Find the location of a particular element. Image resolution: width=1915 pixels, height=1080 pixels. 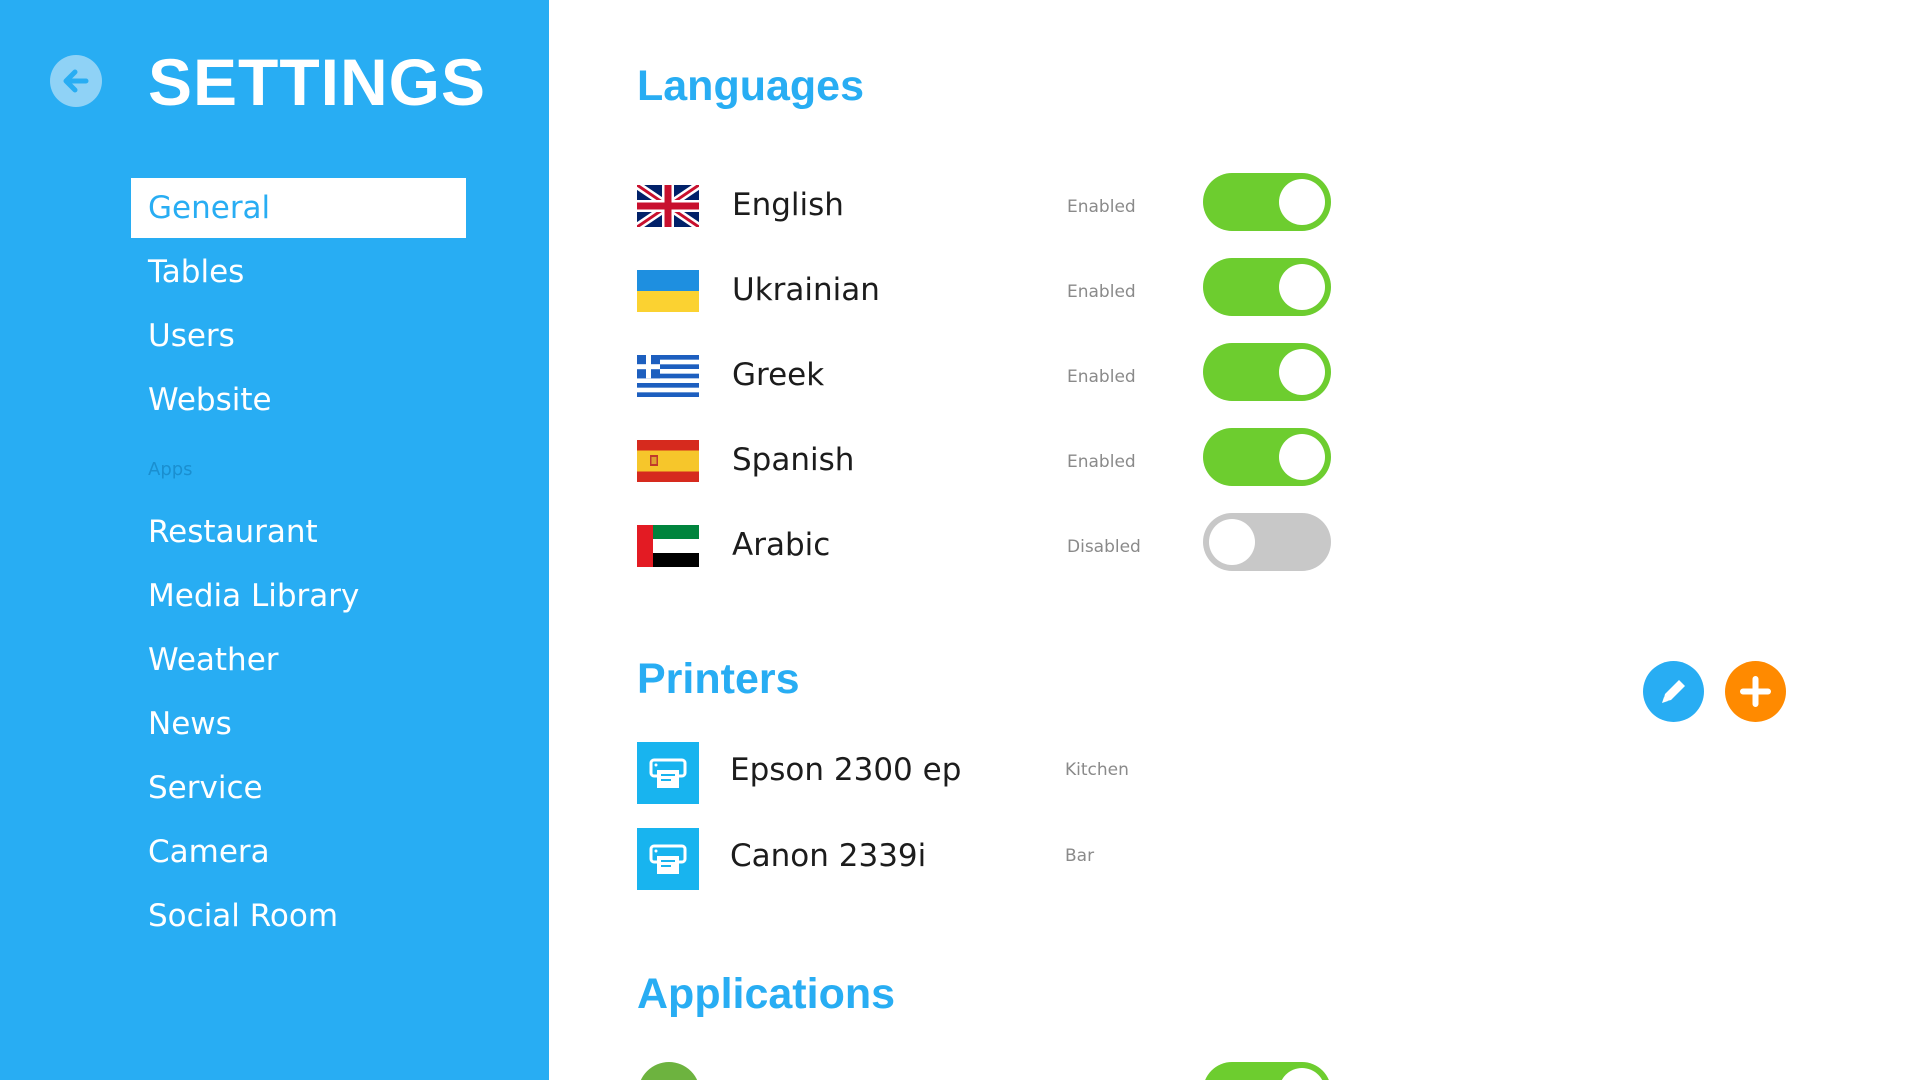

language-toggle-greek is located at coordinates (1267, 372).